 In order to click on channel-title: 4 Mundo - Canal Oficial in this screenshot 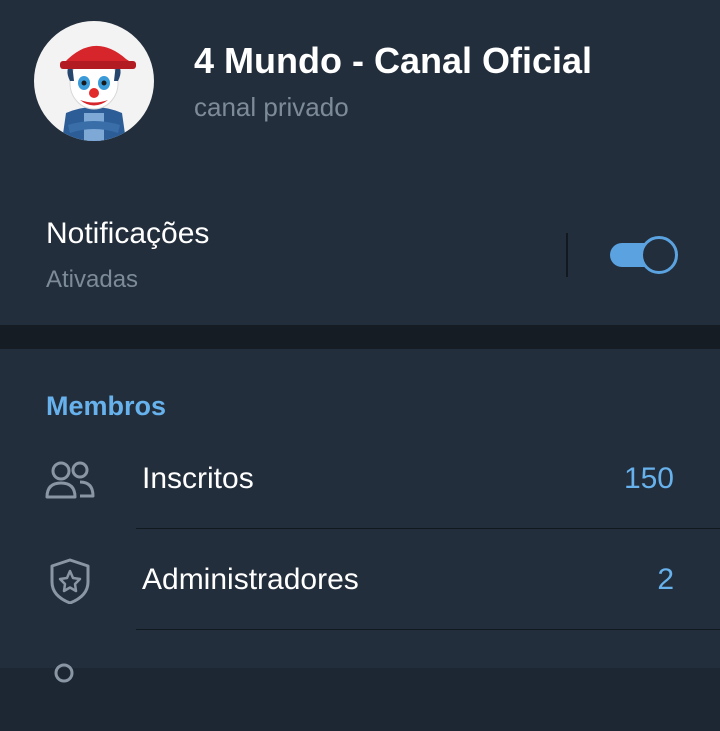, I will do `click(393, 60)`.